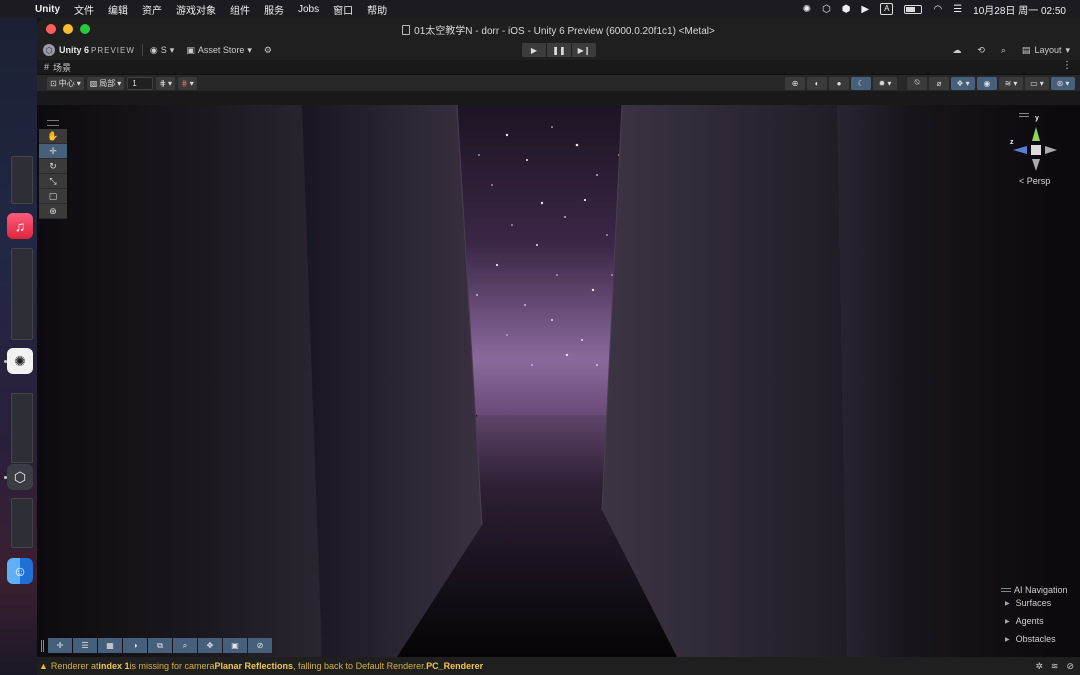 This screenshot has width=1080, height=675. I want to click on check-circle-icon: ⊘, so click(1070, 666).